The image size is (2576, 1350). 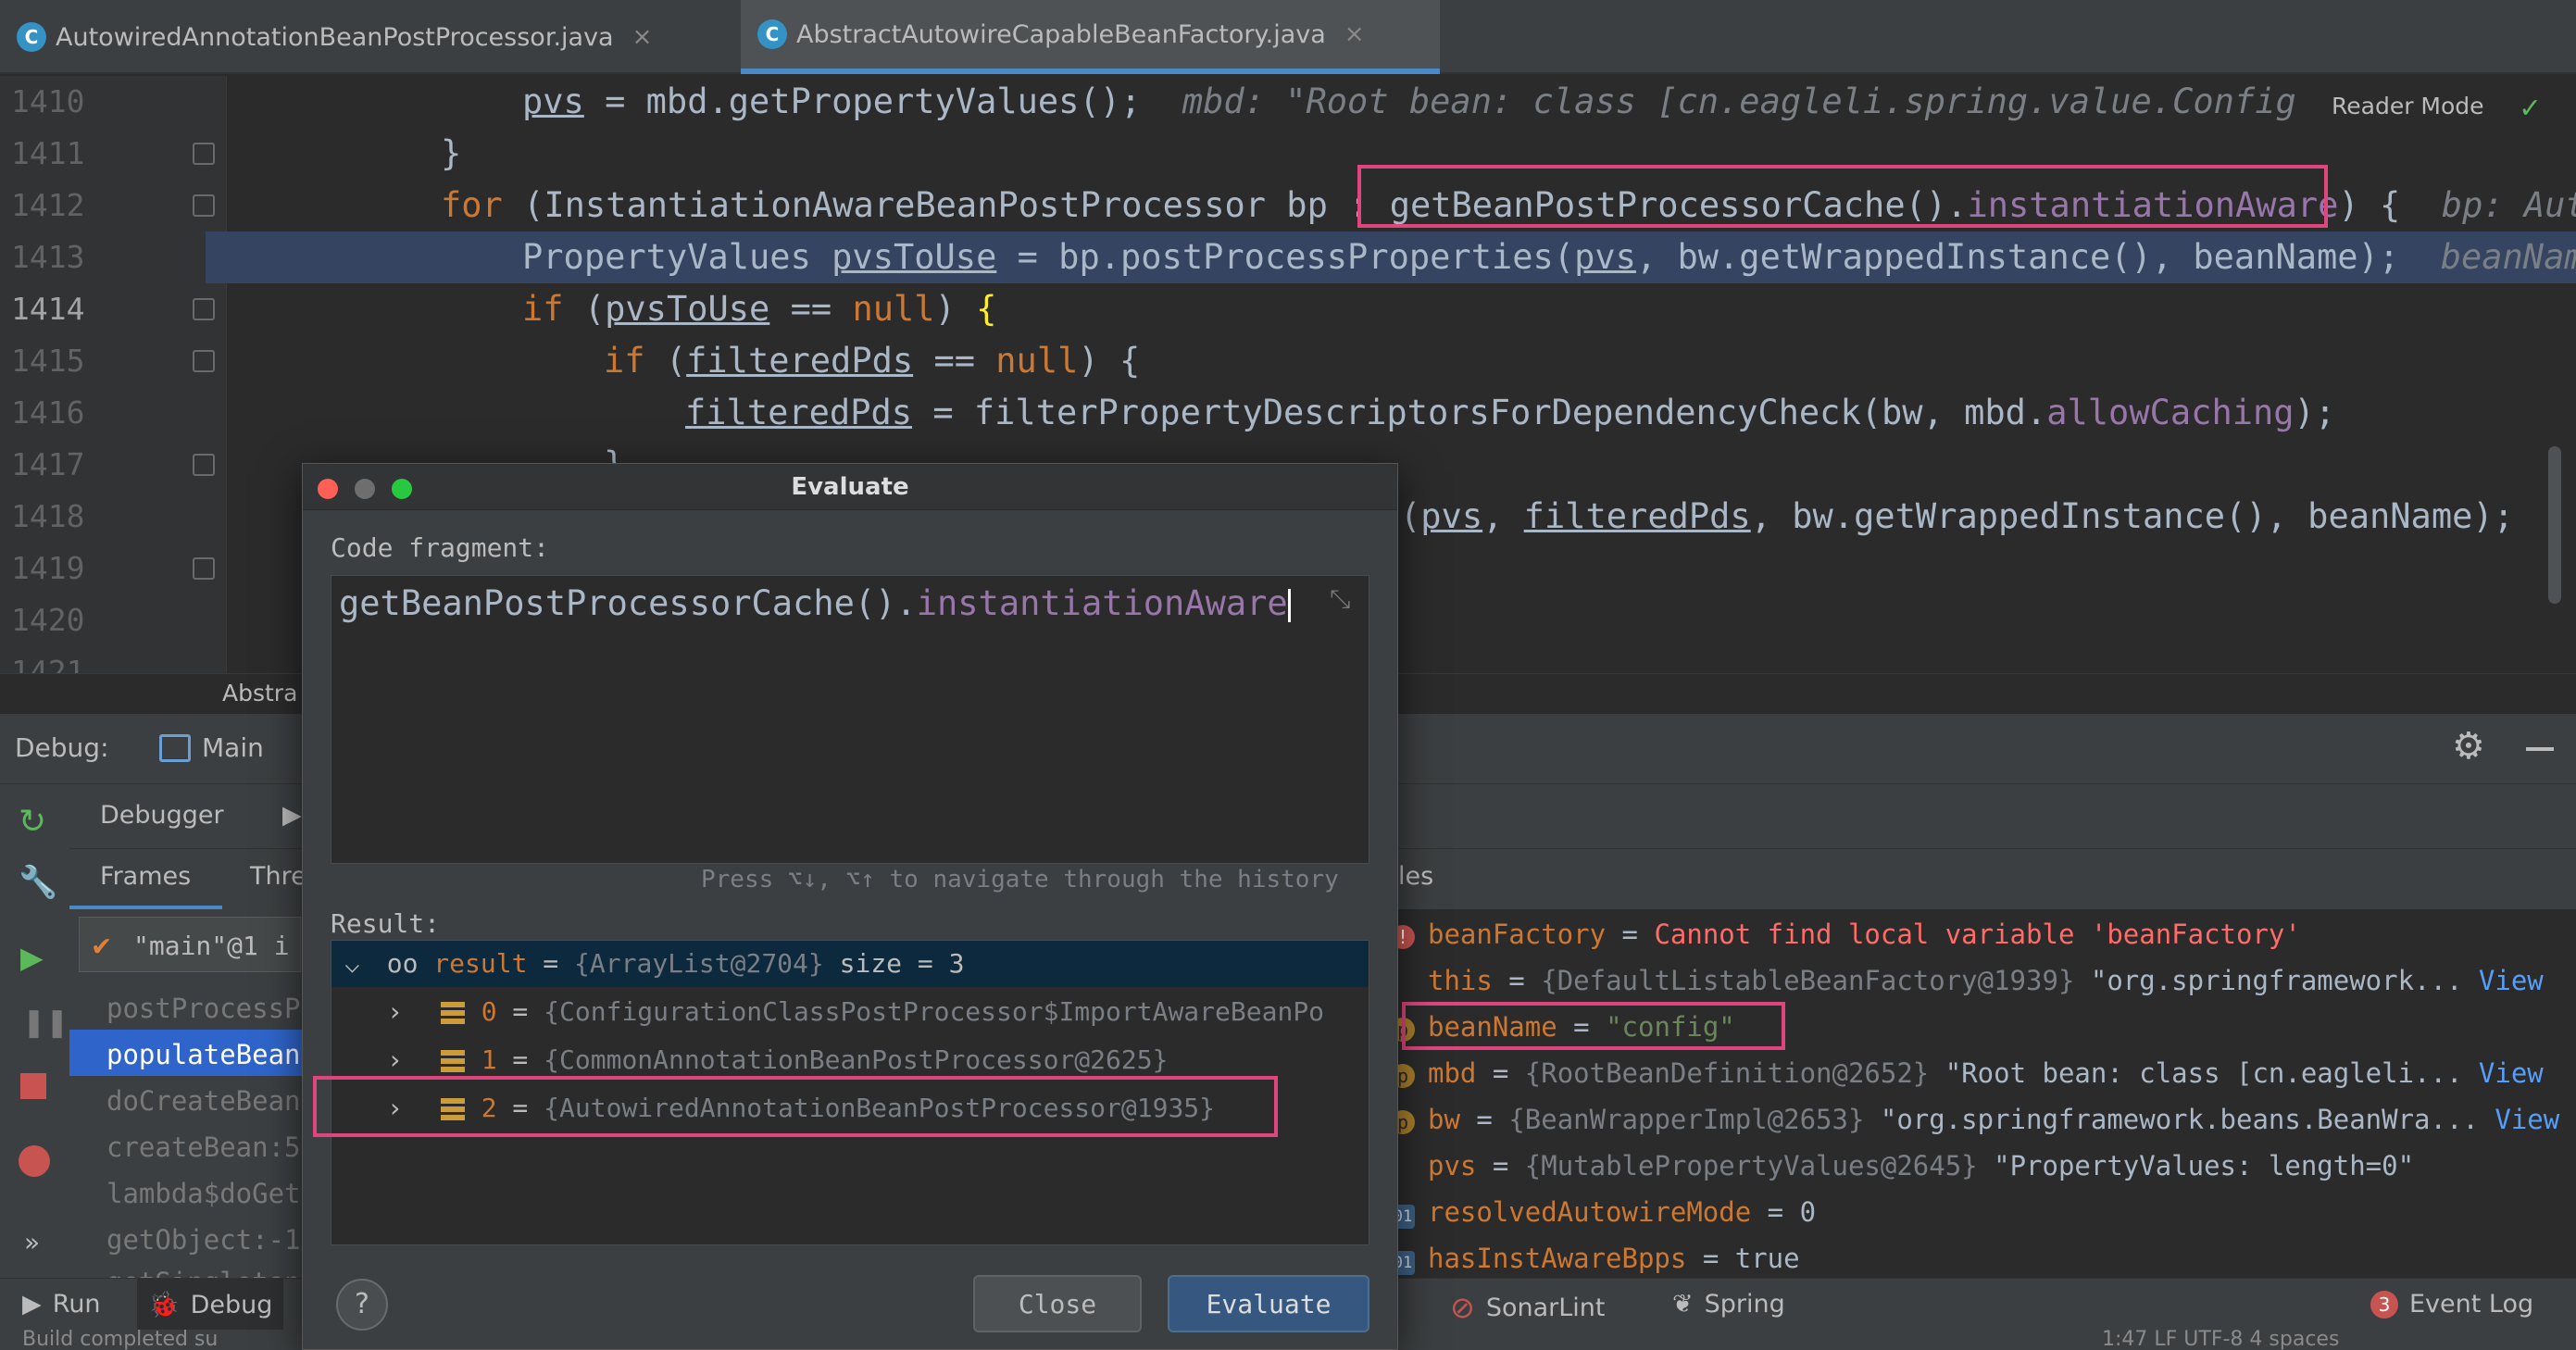 What do you see at coordinates (190, 945) in the screenshot?
I see `thread-selector: ✔ "main"@1 i` at bounding box center [190, 945].